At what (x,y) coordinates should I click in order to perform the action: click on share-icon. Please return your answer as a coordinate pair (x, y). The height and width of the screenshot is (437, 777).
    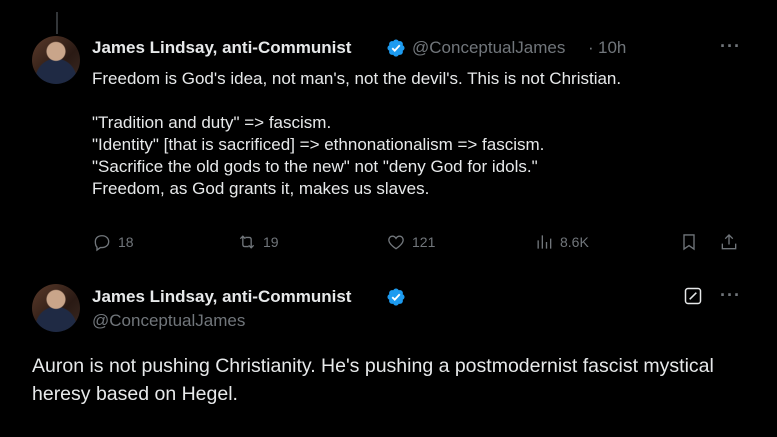
    Looking at the image, I should click on (729, 241).